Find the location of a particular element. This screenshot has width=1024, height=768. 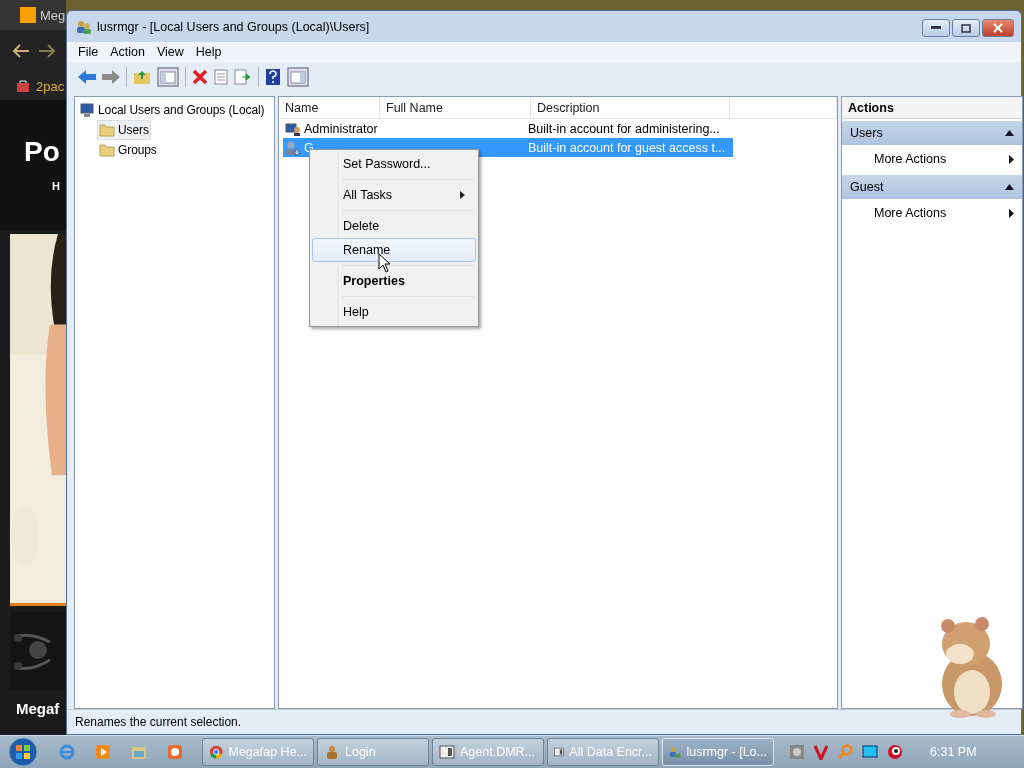

user-name: Administrator is located at coordinates (341, 128).